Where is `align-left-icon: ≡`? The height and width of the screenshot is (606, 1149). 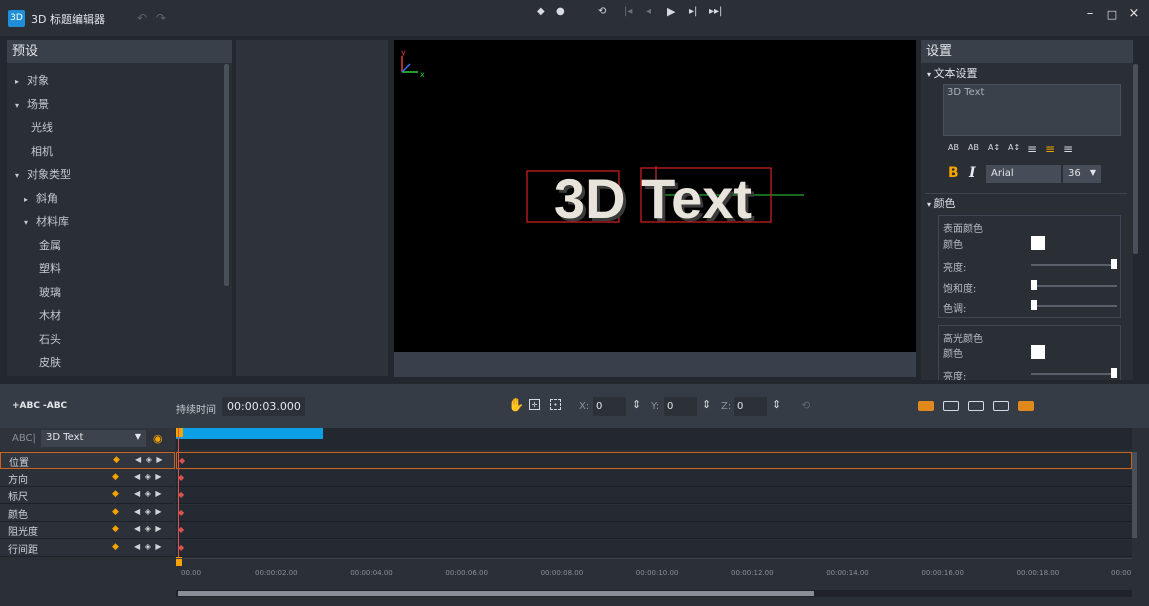
align-left-icon: ≡ is located at coordinates (1032, 149).